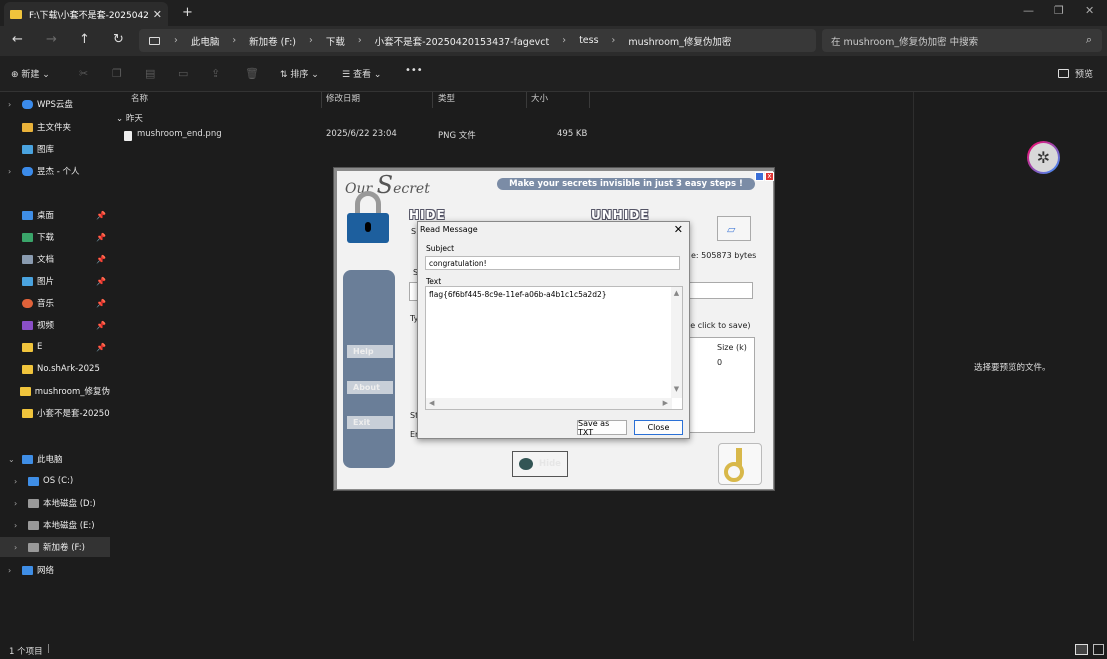 The image size is (1107, 659). What do you see at coordinates (55, 104) in the screenshot?
I see `sidebar-item-wps-cloud: › WPS云盘` at bounding box center [55, 104].